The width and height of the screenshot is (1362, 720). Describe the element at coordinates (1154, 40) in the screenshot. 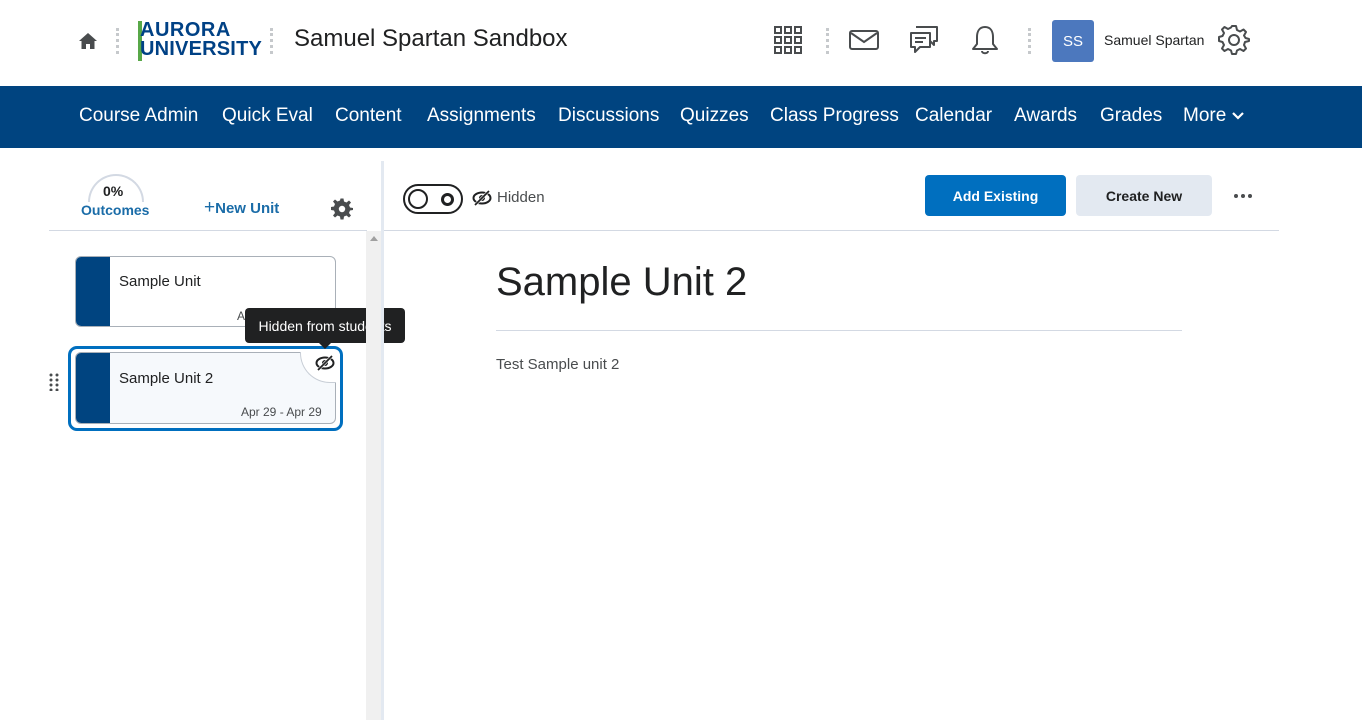

I see `user-name: Samuel Spartan` at that location.